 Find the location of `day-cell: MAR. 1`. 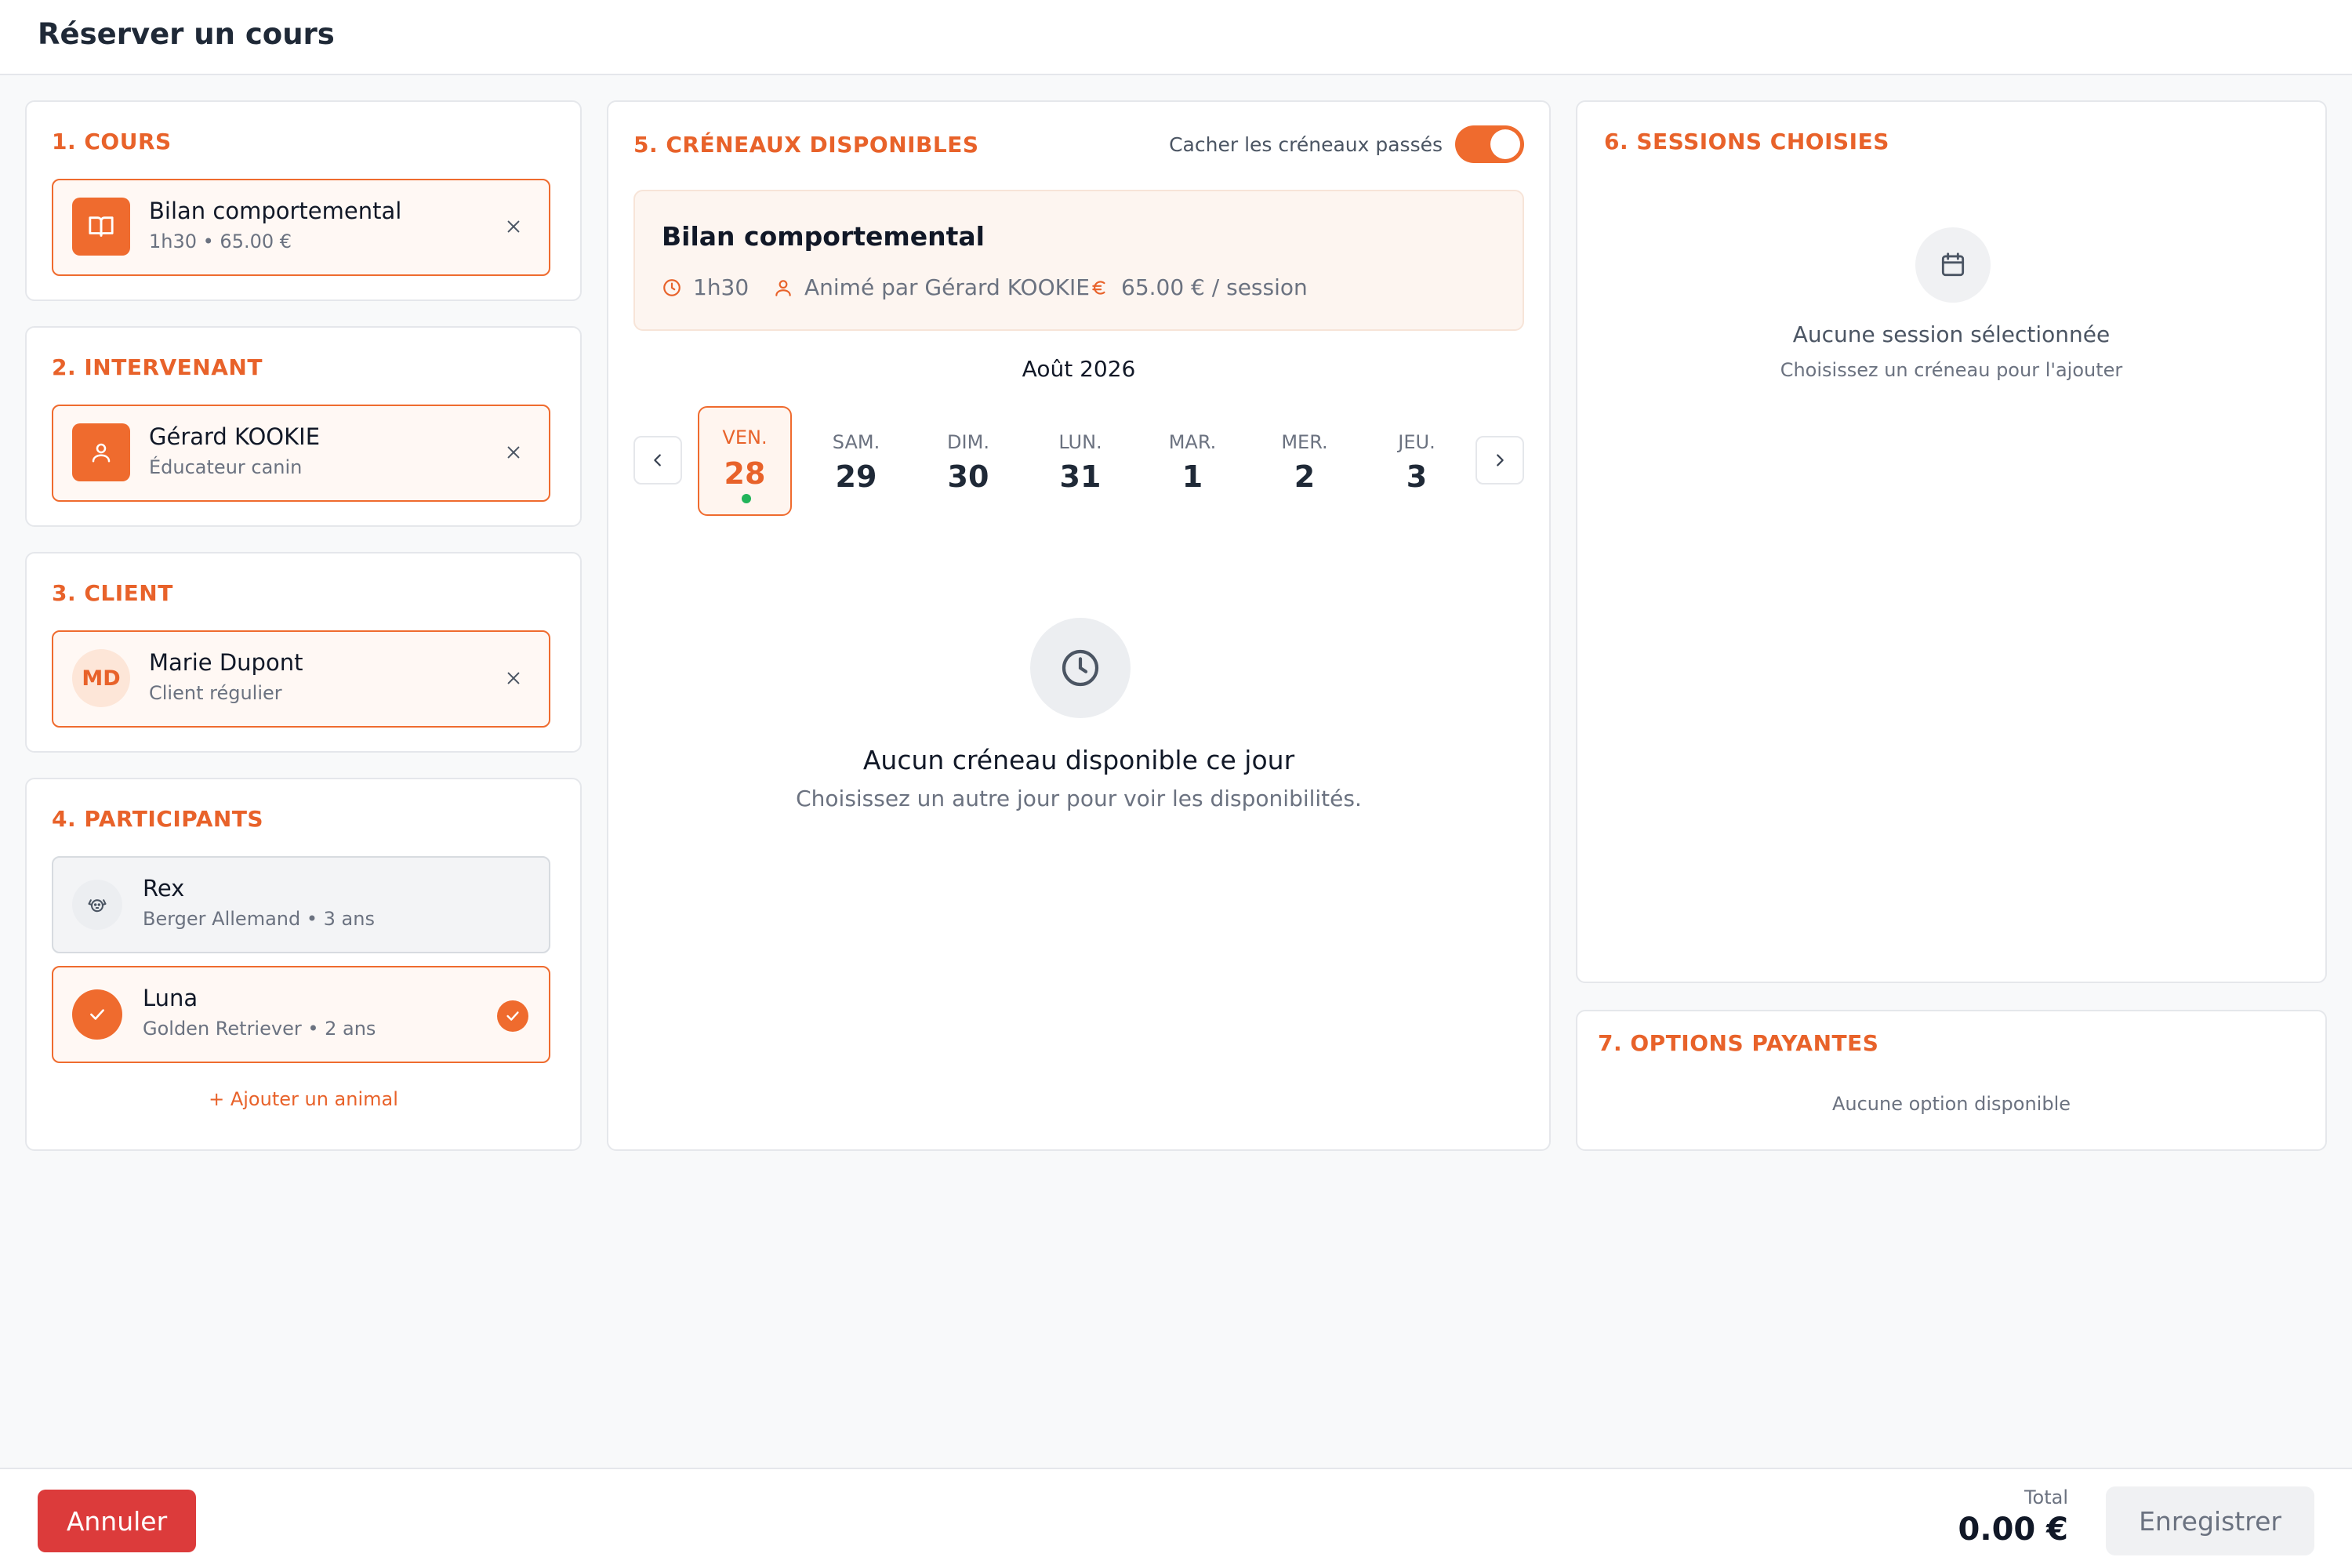

day-cell: MAR. 1 is located at coordinates (1192, 461).